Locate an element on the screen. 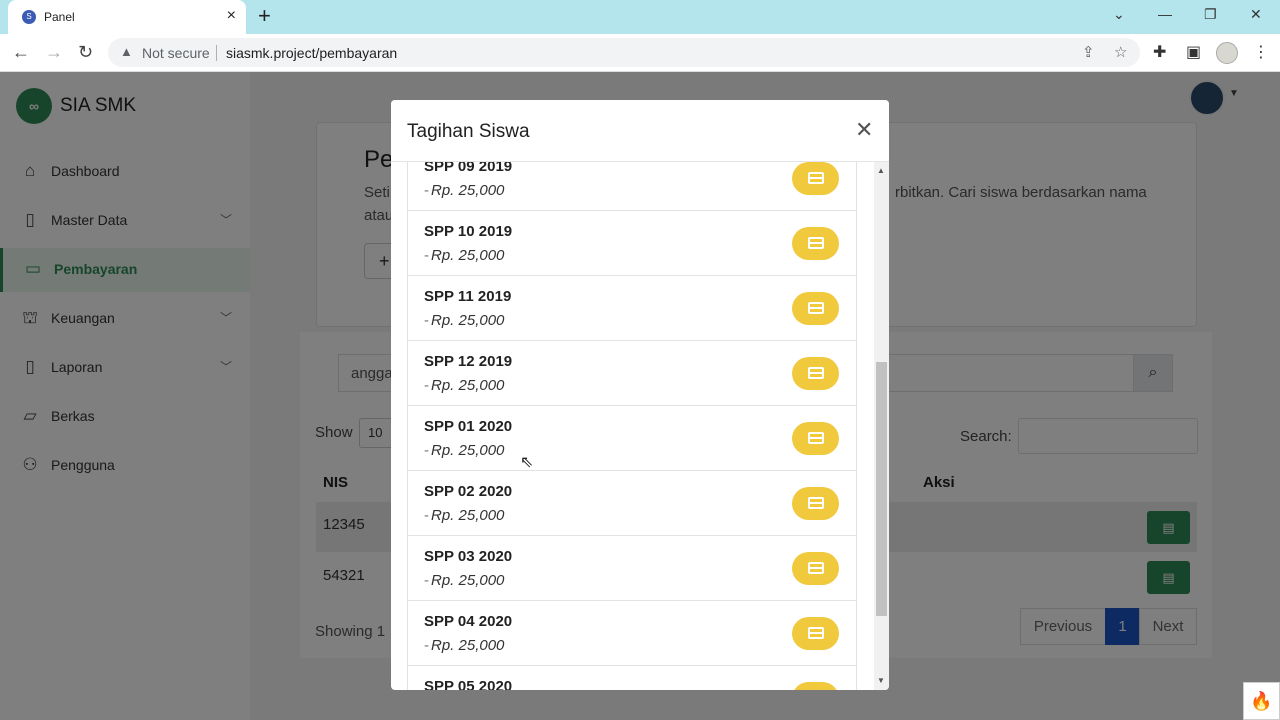 The height and width of the screenshot is (720, 1280). url-text: siasmk.project/pembayaran is located at coordinates (312, 53).